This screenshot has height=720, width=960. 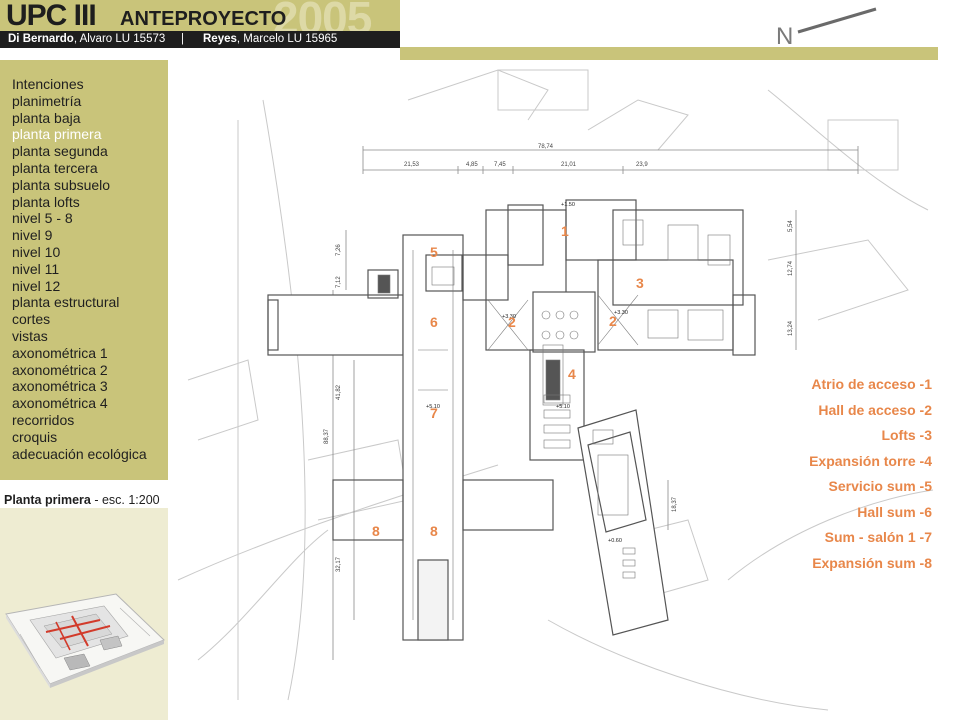 I want to click on dimension-left: 7,12, so click(x=339, y=282).